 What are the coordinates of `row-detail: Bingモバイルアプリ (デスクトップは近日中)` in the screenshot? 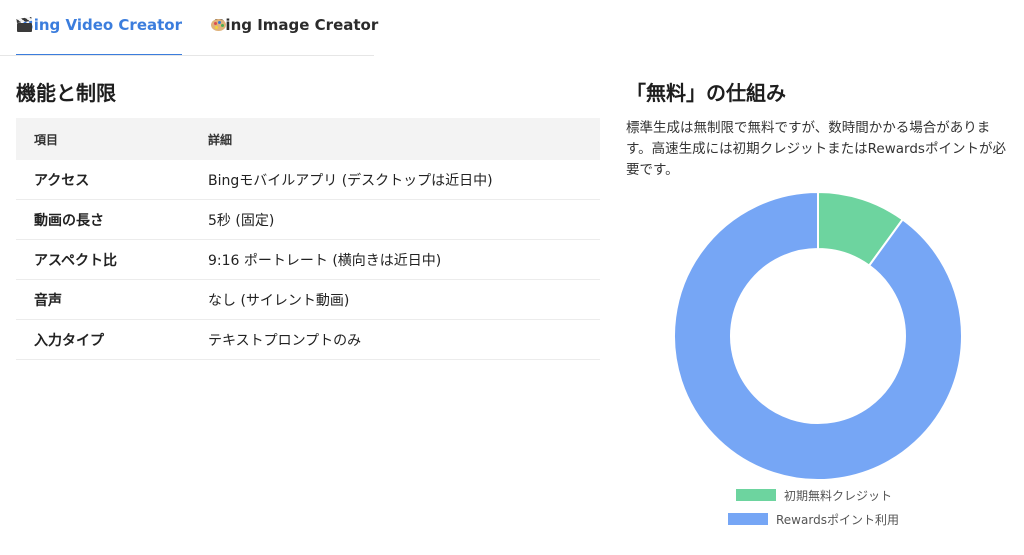 It's located at (395, 180).